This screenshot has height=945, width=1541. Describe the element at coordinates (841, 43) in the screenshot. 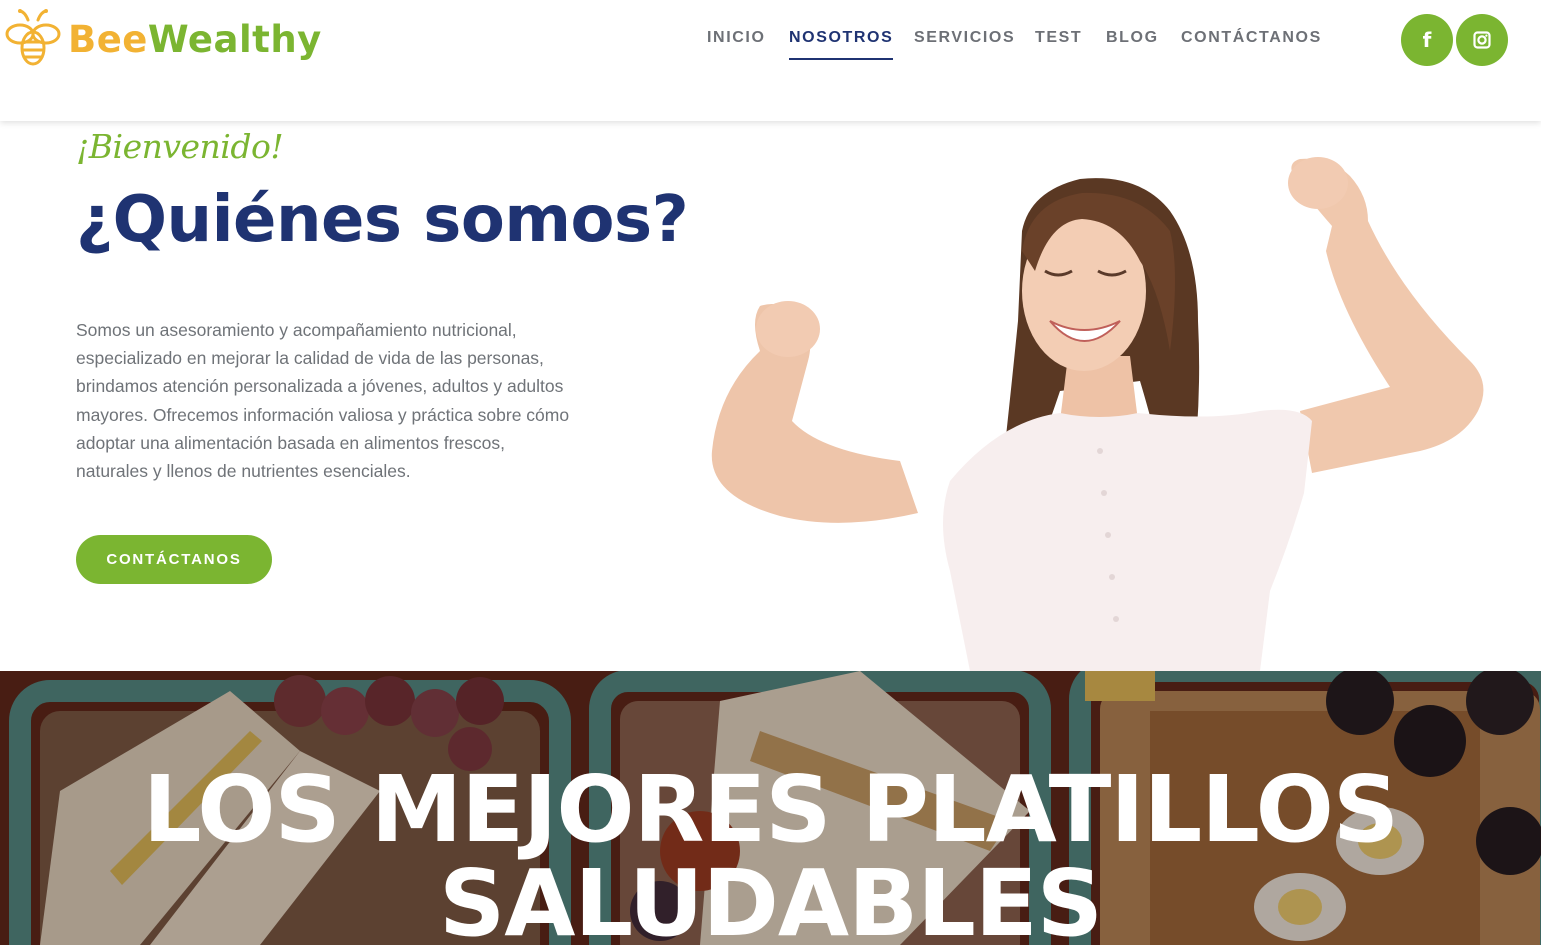

I see `nav-nosotros: NOSOTROS` at that location.